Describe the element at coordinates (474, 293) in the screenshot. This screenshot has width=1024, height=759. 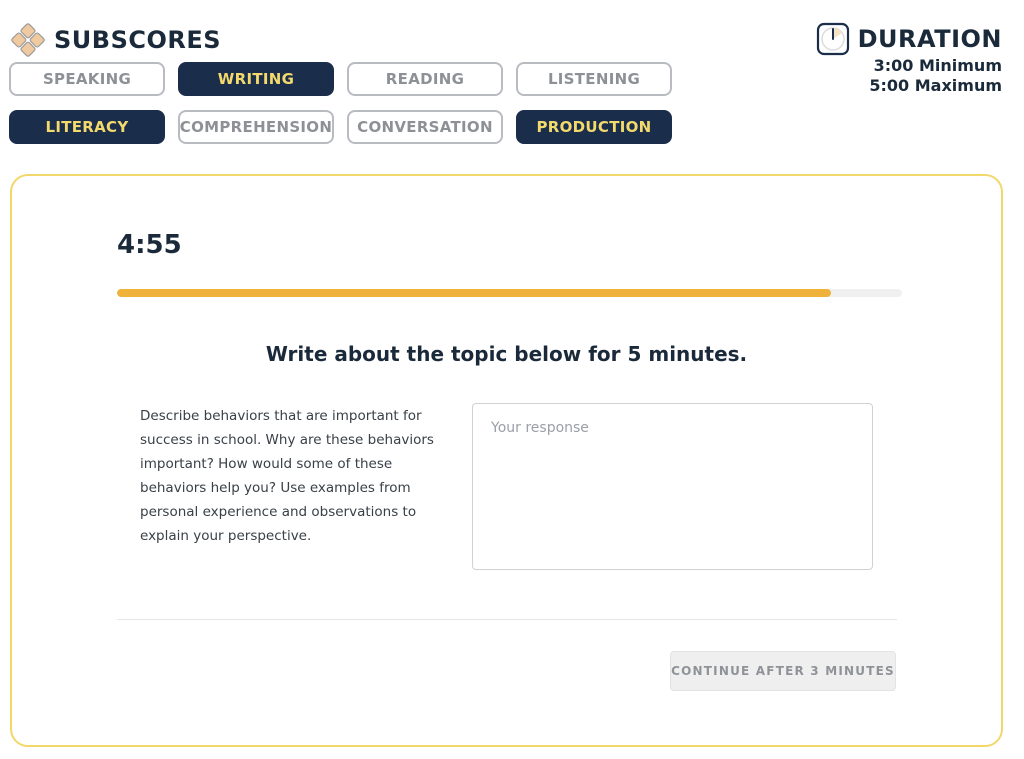
I see `time-progress-fill` at that location.